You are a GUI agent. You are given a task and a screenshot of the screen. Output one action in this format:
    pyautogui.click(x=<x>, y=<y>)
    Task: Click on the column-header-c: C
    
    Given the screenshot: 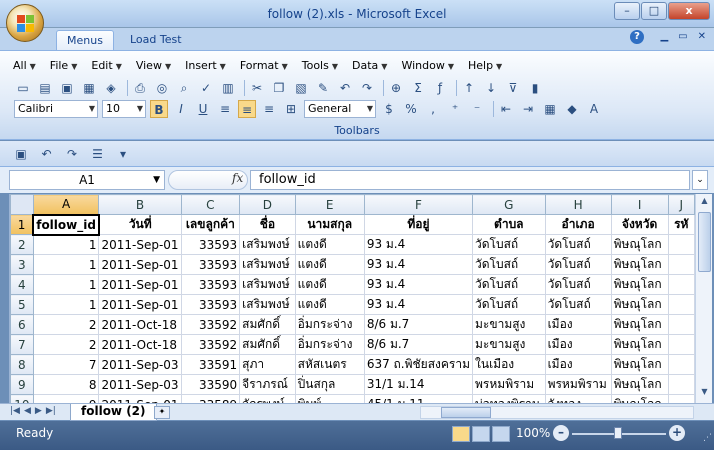 What is the action you would take?
    pyautogui.click(x=210, y=204)
    